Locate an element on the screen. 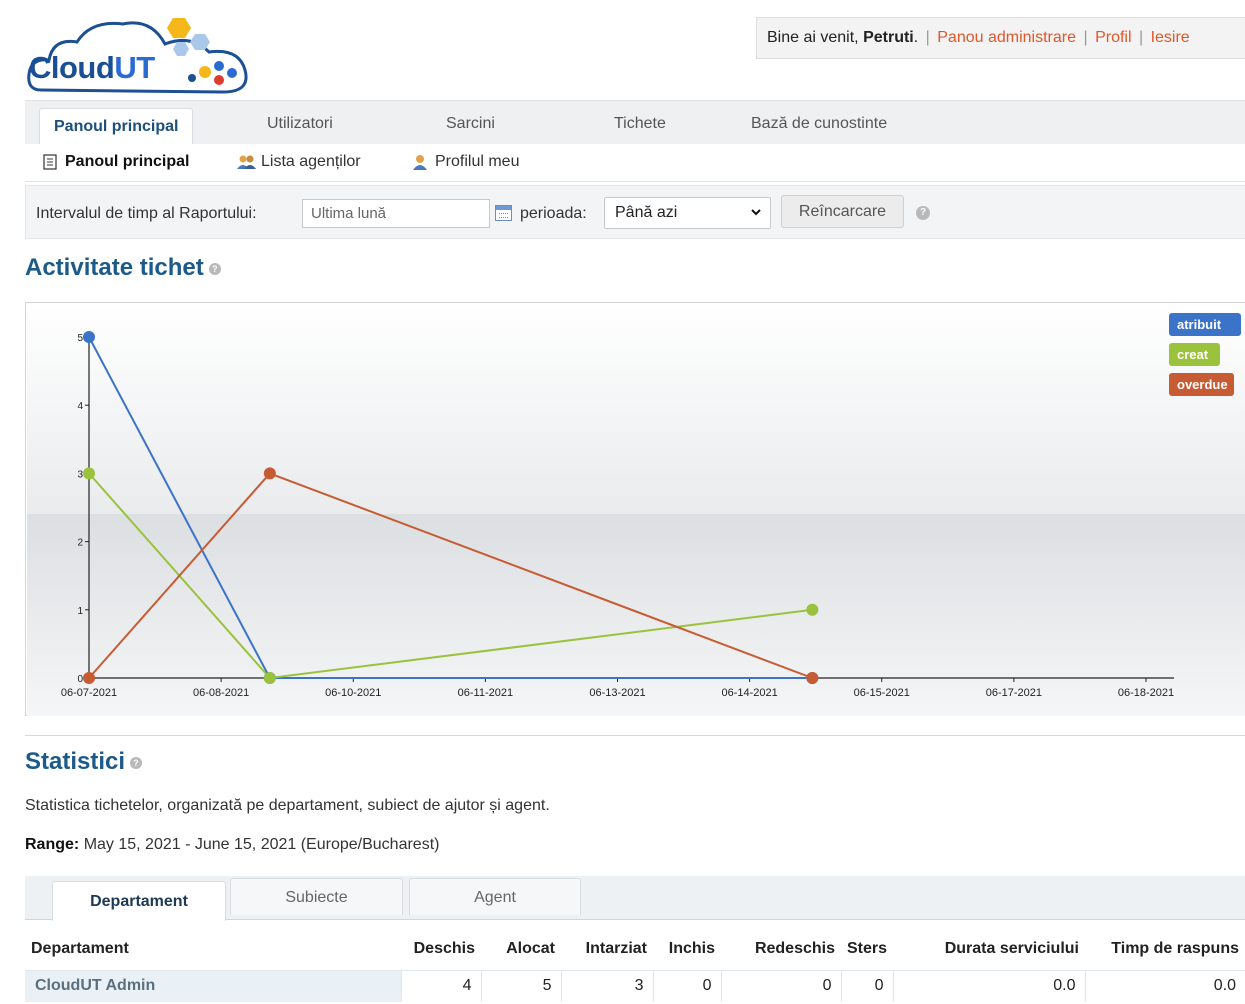  x-tick-label: 06-17-2021 is located at coordinates (1014, 693).